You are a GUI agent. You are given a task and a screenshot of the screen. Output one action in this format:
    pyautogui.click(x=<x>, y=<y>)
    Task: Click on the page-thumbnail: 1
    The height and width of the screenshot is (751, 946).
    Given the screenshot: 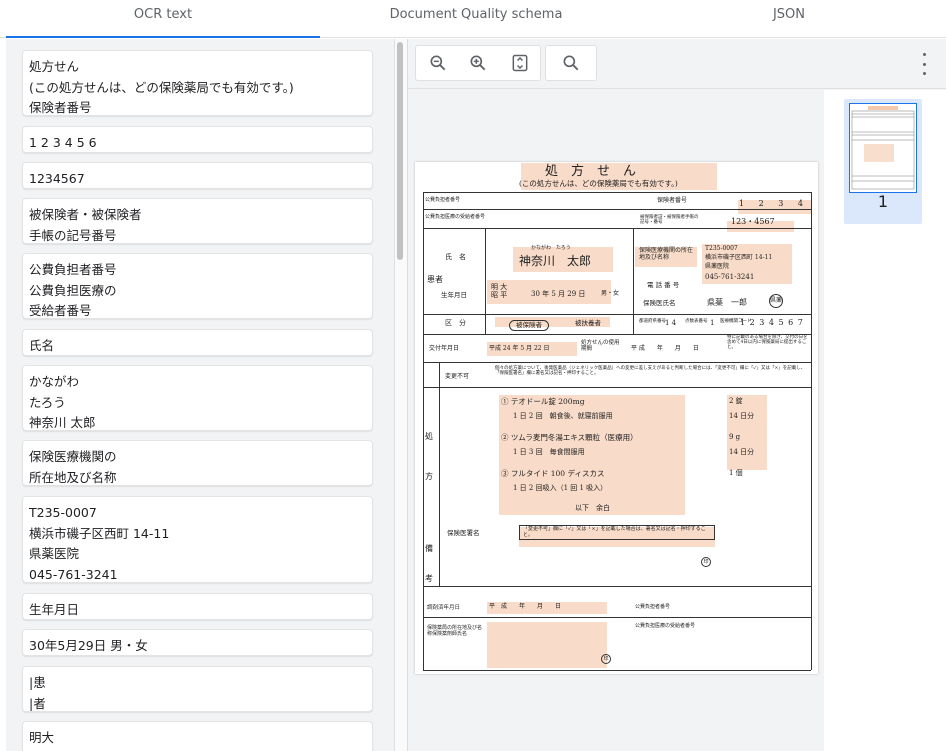 What is the action you would take?
    pyautogui.click(x=883, y=161)
    